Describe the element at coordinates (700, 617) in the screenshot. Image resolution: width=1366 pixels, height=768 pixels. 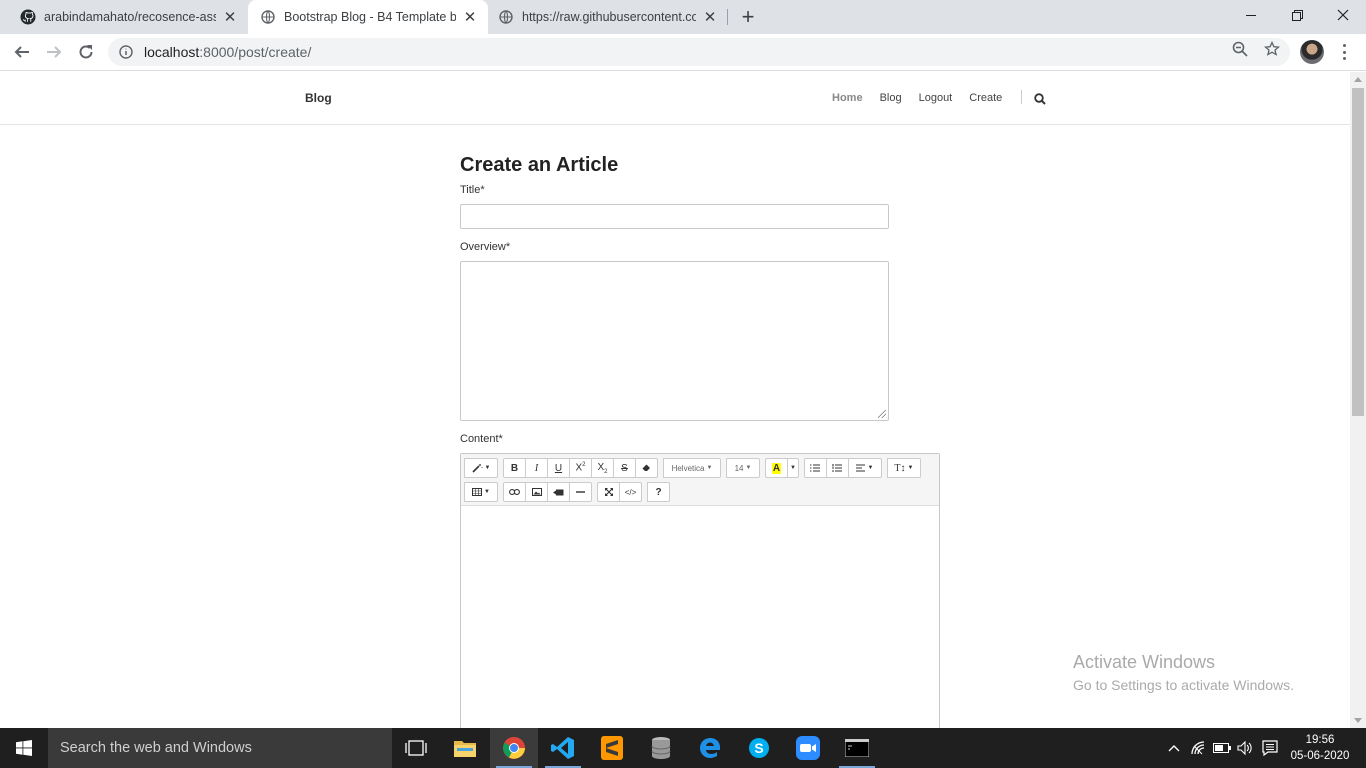
I see `editor-content-area` at that location.